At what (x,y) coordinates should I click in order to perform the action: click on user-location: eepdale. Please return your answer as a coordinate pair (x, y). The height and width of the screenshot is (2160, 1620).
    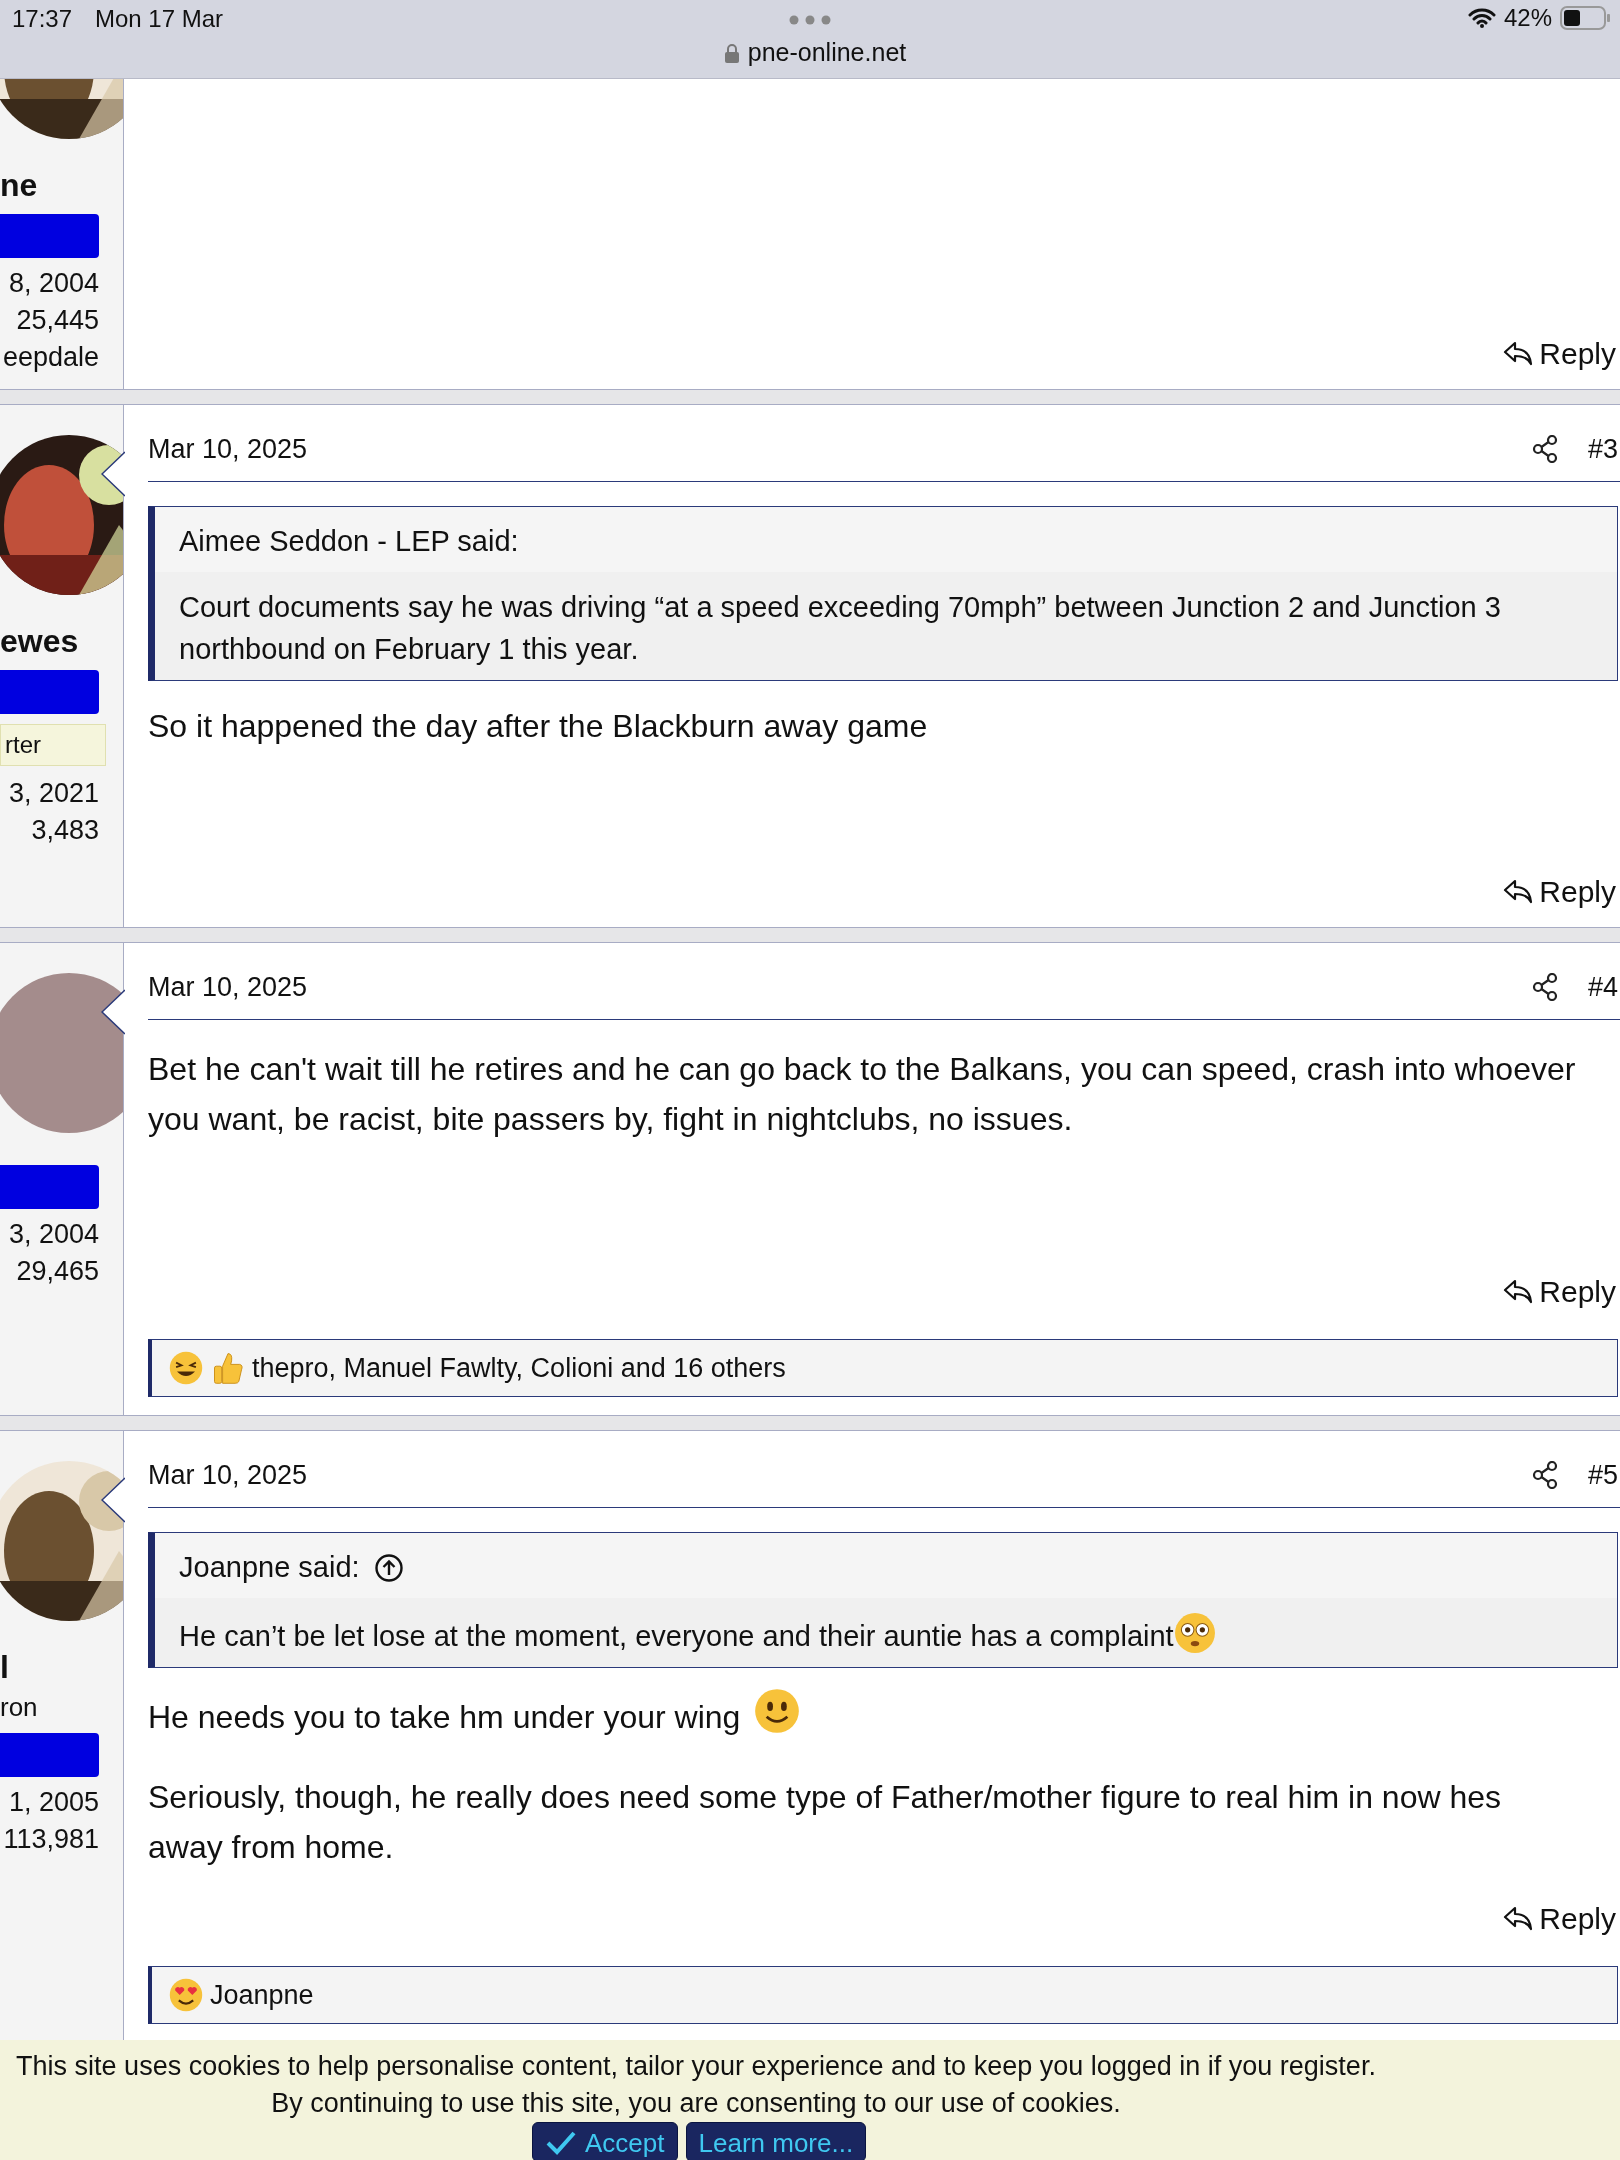
    Looking at the image, I should click on (50, 357).